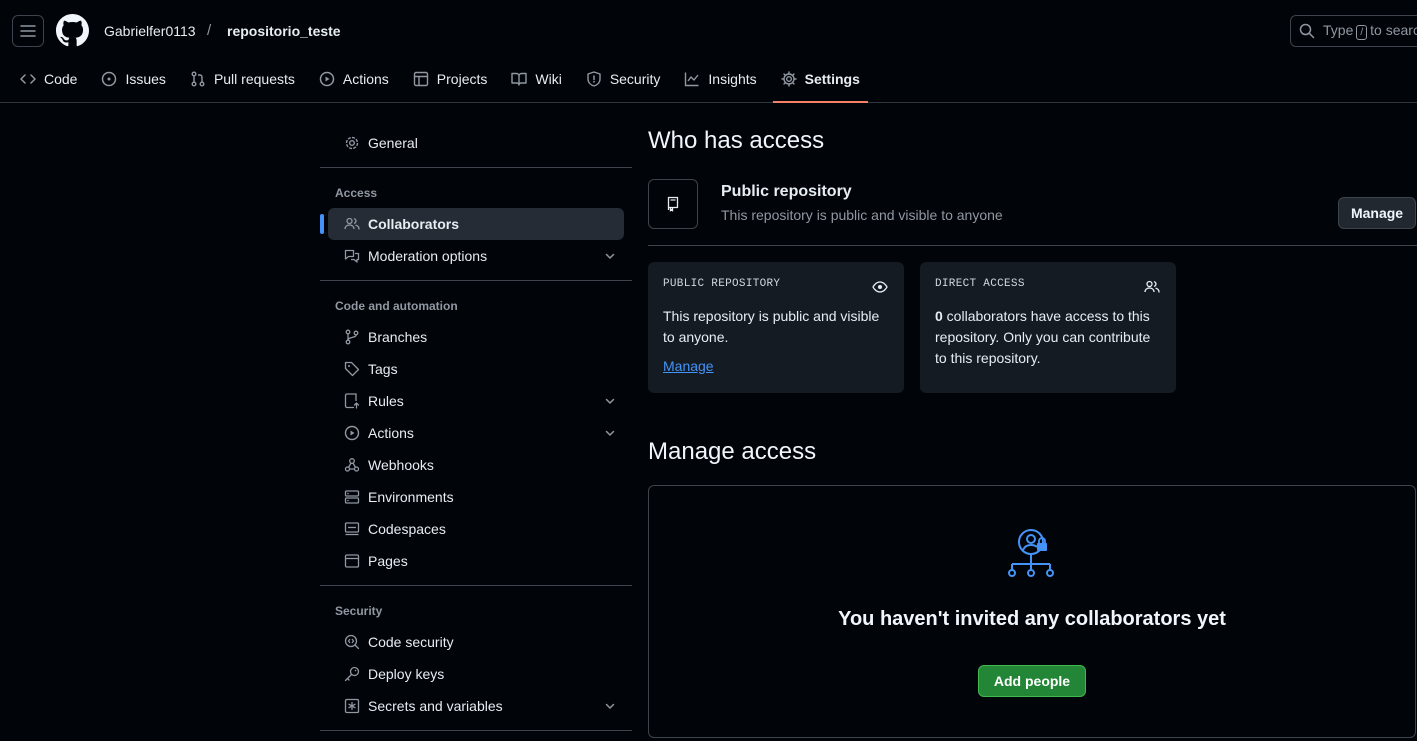  I want to click on tab-label: Issues, so click(145, 79).